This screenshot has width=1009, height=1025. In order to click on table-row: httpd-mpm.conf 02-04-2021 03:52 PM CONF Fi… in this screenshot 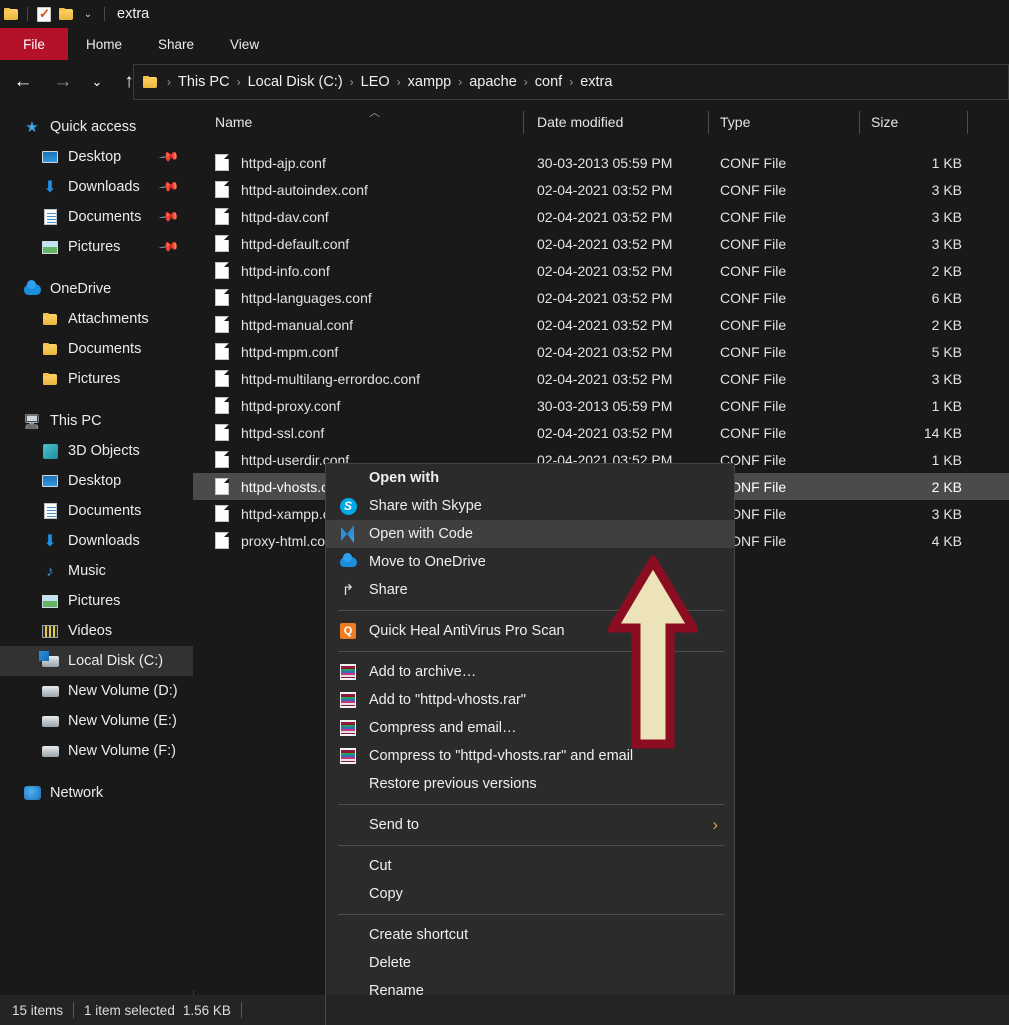, I will do `click(601, 351)`.